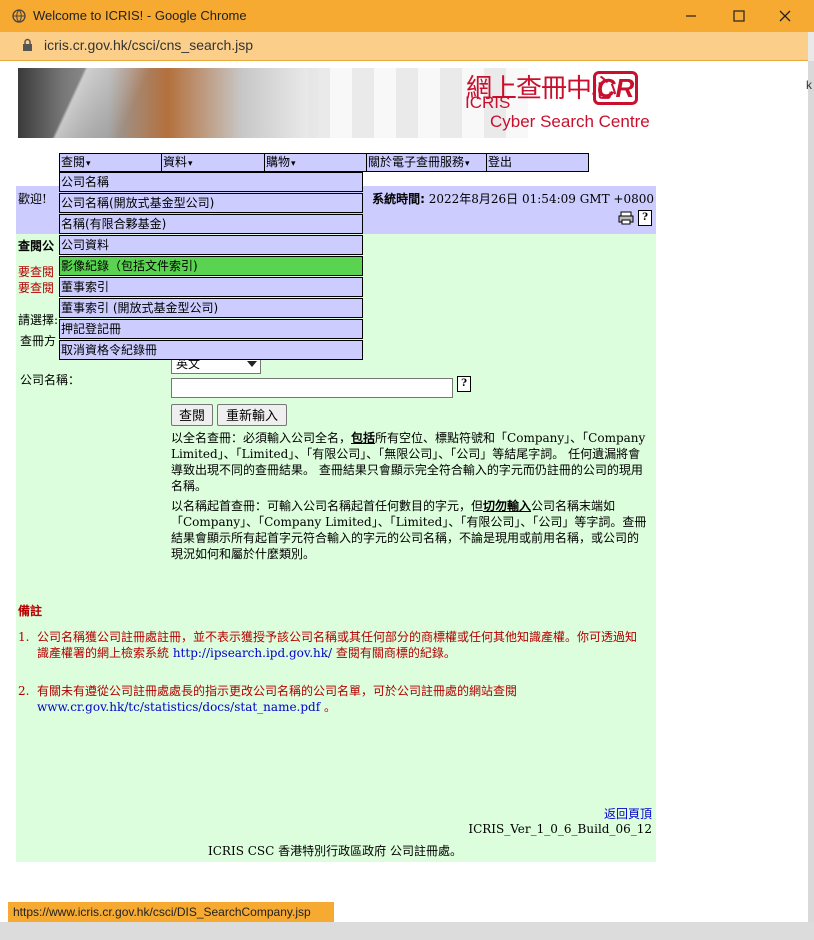 This screenshot has height=940, width=814. Describe the element at coordinates (500, 162) in the screenshot. I see `menu-logout-label: 登出` at that location.